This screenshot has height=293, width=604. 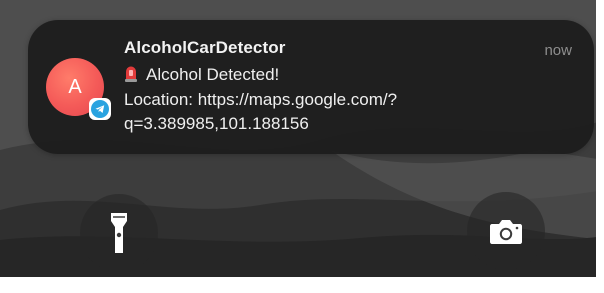 I want to click on notification-message-line-2: Location: https://maps.google.com/?, so click(x=261, y=99).